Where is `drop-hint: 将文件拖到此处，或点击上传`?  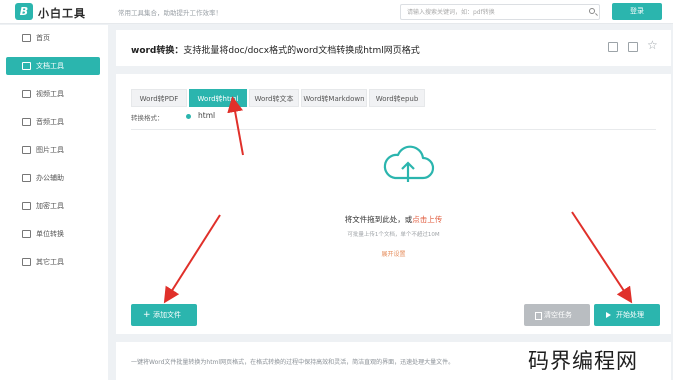
drop-hint: 将文件拖到此处，或点击上传 is located at coordinates (393, 219).